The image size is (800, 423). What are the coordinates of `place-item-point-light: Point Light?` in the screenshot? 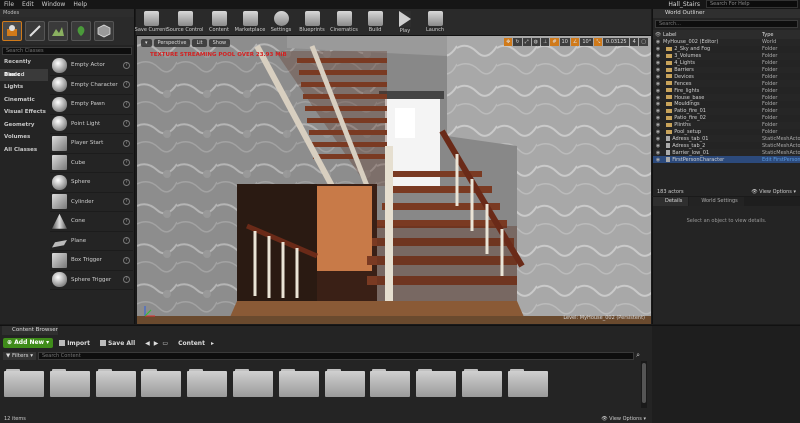 It's located at (91, 124).